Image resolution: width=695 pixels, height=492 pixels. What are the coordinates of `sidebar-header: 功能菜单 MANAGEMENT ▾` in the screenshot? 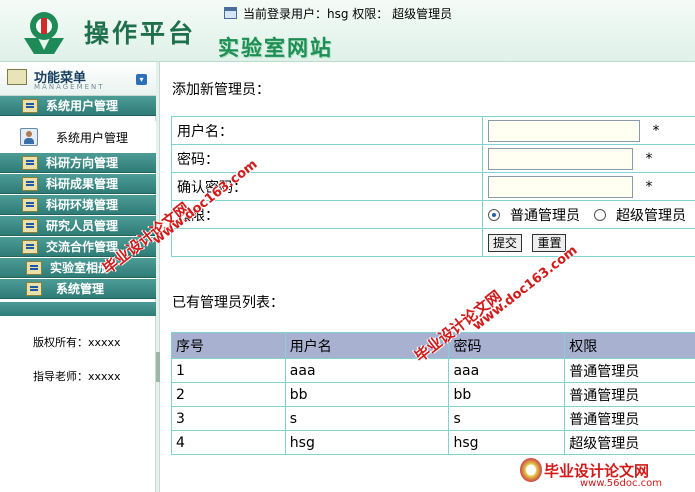 It's located at (78, 79).